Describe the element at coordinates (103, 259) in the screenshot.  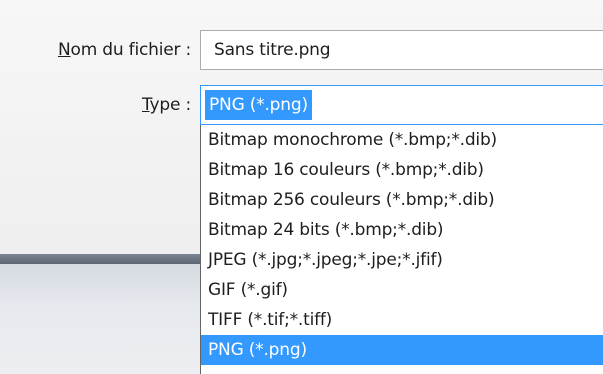
I see `background-divider` at that location.